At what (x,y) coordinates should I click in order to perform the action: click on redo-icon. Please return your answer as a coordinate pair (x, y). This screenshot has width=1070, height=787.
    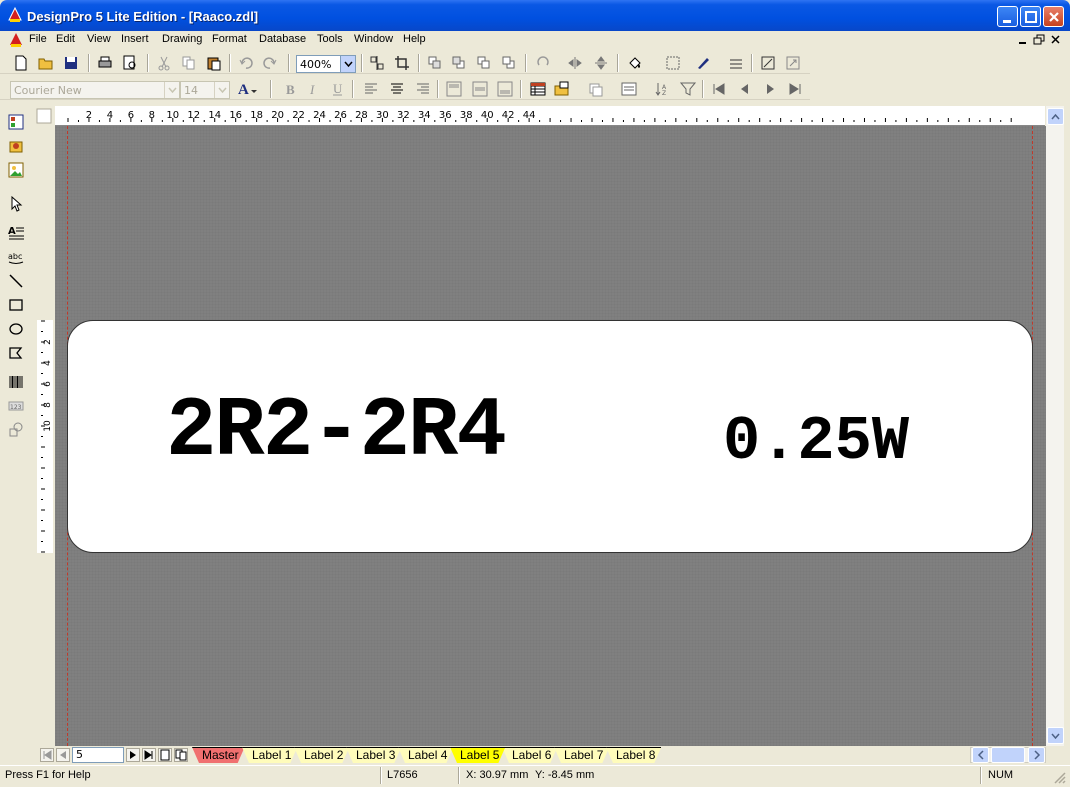
    Looking at the image, I should click on (270, 63).